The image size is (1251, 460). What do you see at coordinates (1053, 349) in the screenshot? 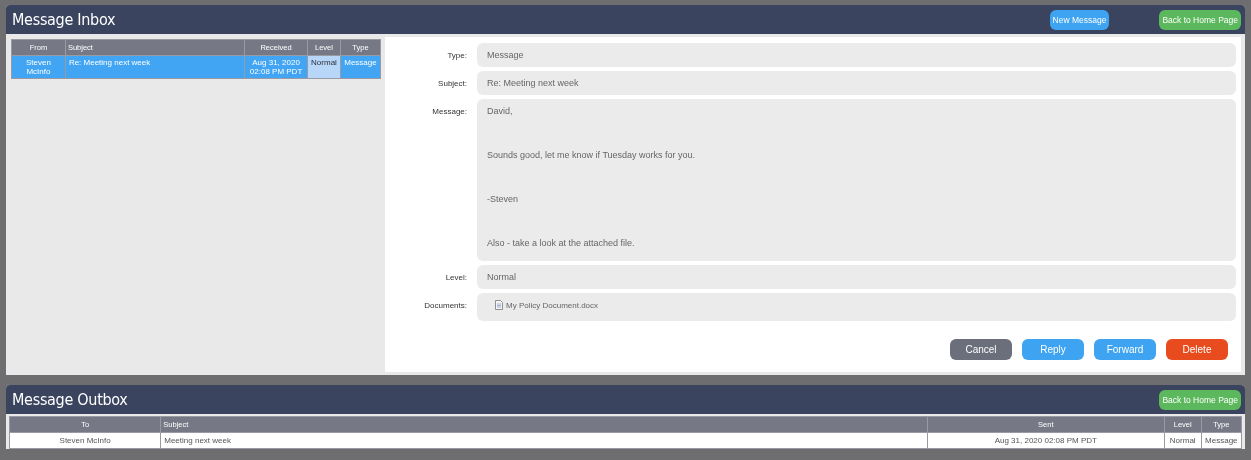
I see `action-button: Reply` at bounding box center [1053, 349].